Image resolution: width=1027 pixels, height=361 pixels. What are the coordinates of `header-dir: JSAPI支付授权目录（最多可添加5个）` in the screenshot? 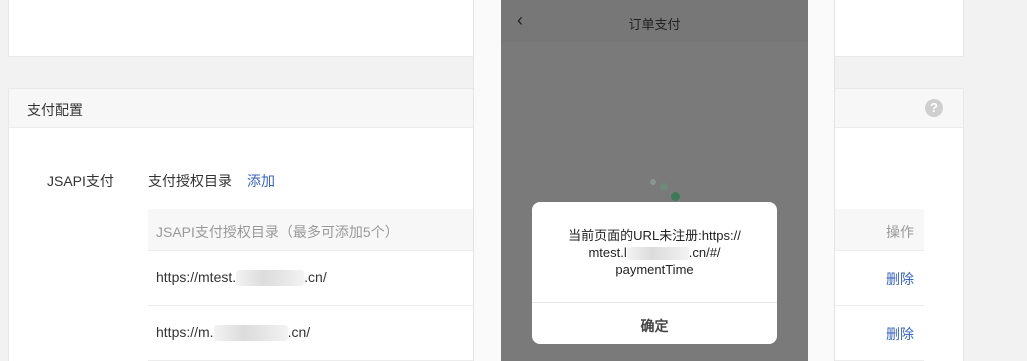 It's located at (277, 232).